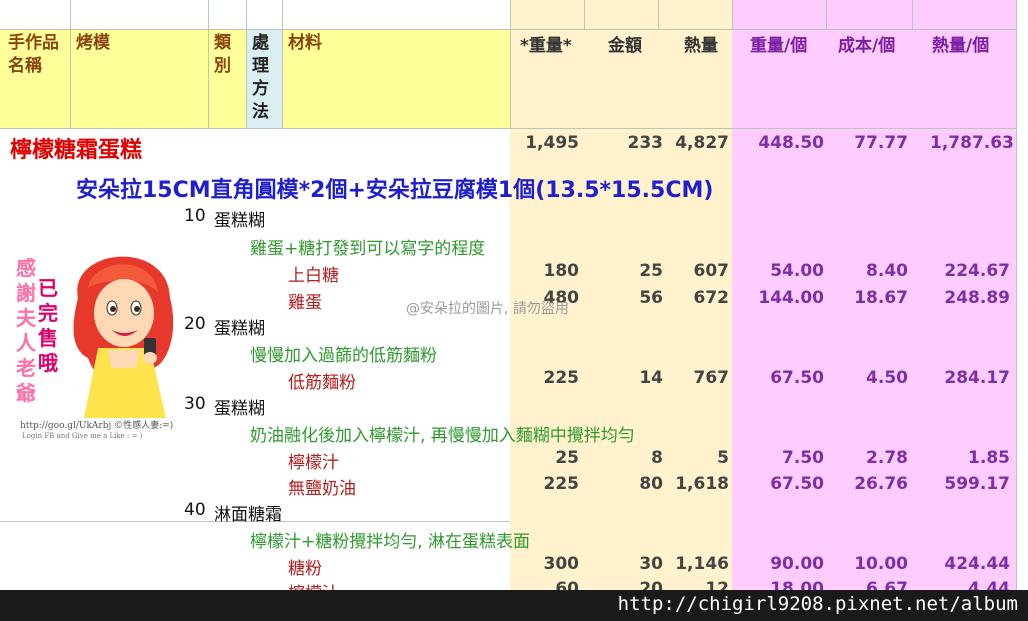 Image resolution: width=1028 pixels, height=621 pixels. I want to click on sold-out-vertical-text: 已完售哦, so click(48, 325).